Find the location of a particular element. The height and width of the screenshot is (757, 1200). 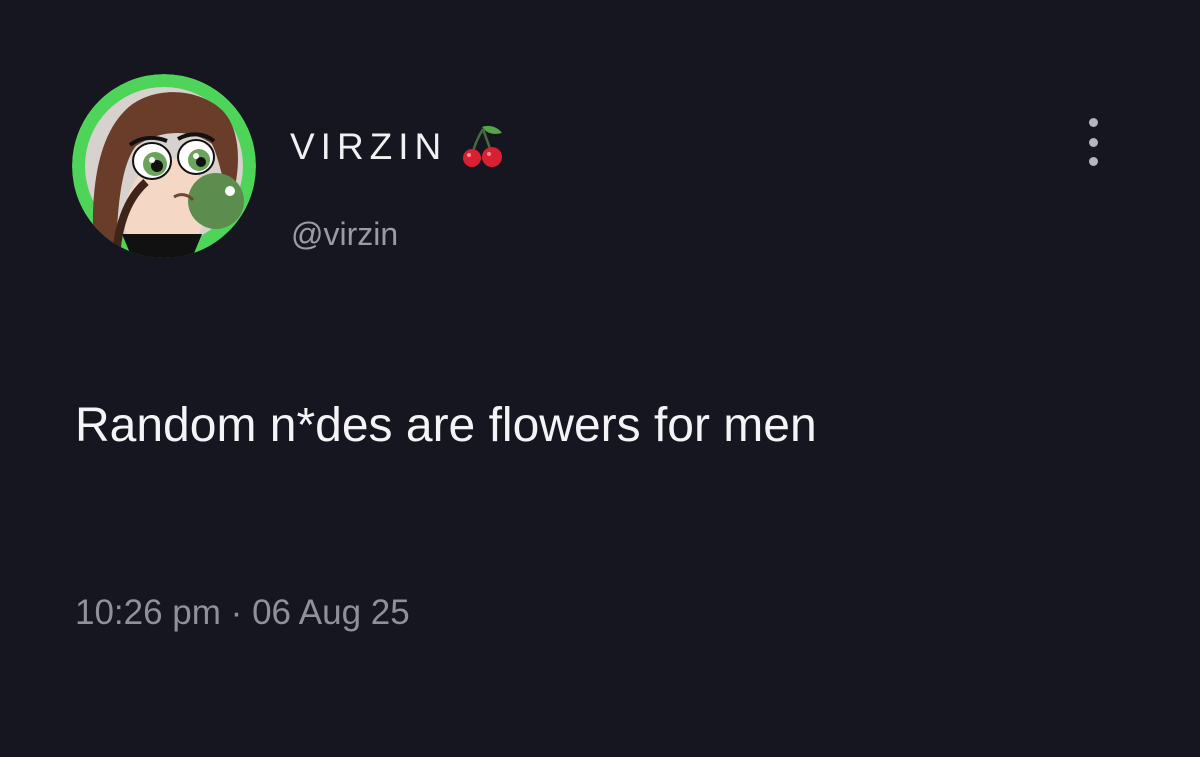

author-display-name-row: VIRZIN is located at coordinates (397, 146).